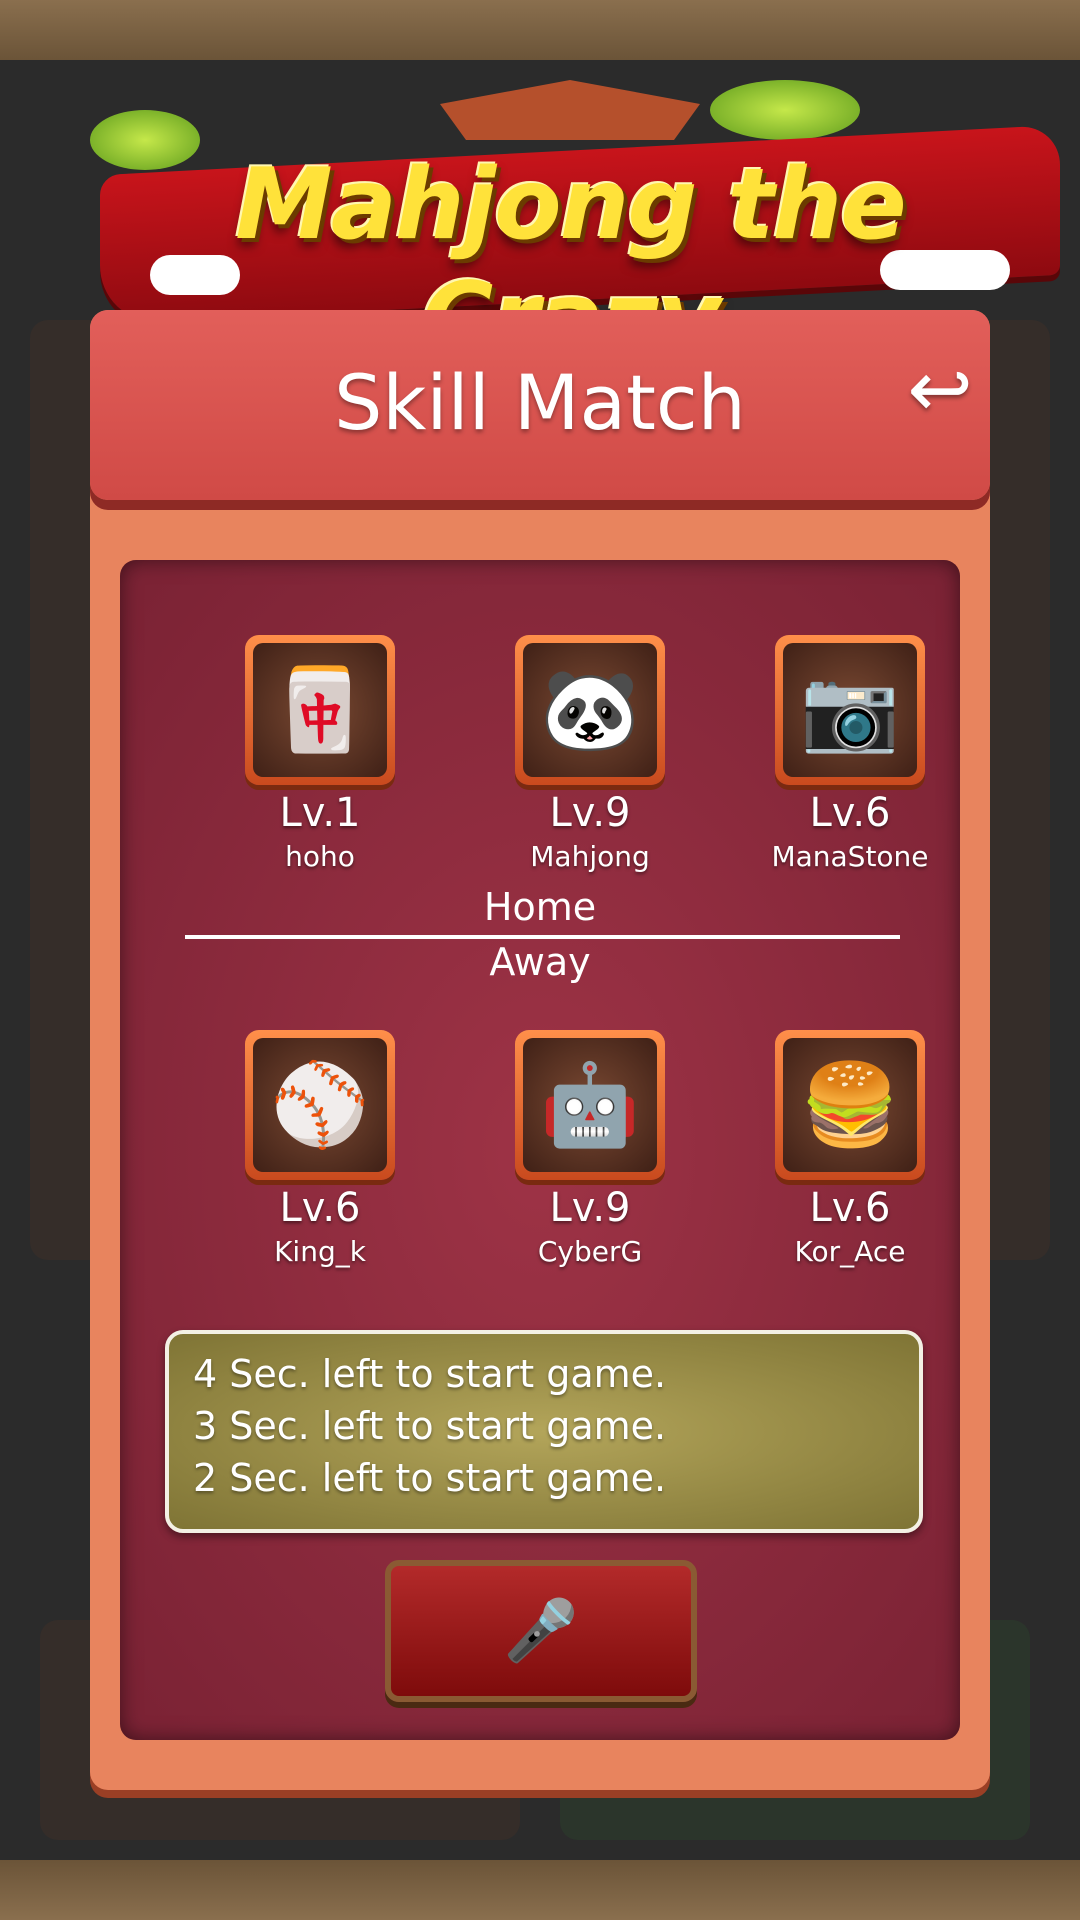 Image resolution: width=1080 pixels, height=1920 pixels. What do you see at coordinates (785, 110) in the screenshot?
I see `pine-tree-decoration` at bounding box center [785, 110].